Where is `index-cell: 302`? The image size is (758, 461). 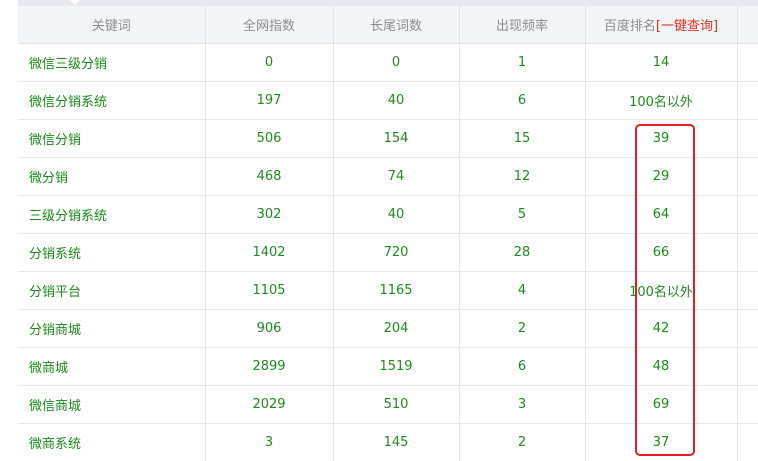 index-cell: 302 is located at coordinates (269, 214).